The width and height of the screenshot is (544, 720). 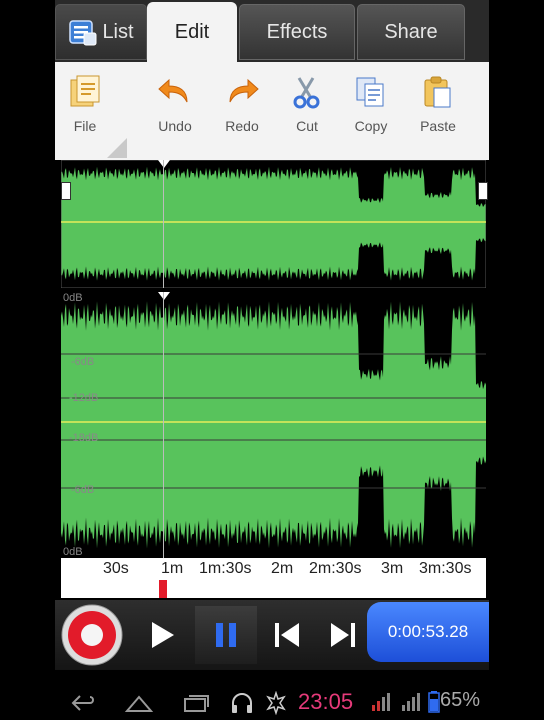 I want to click on list-icon, so click(x=83, y=33).